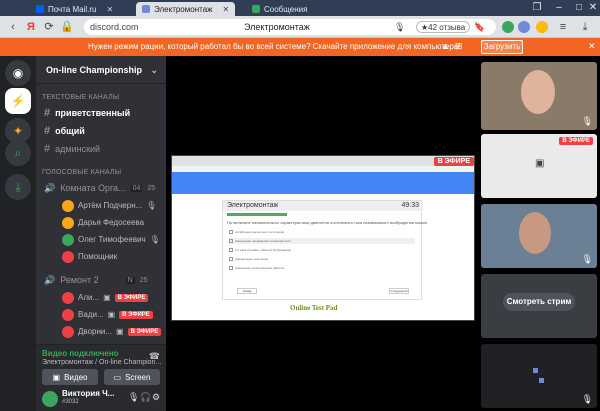 The height and width of the screenshot is (411, 600). I want to click on channel-welcome: # приветственный, so click(87, 113).